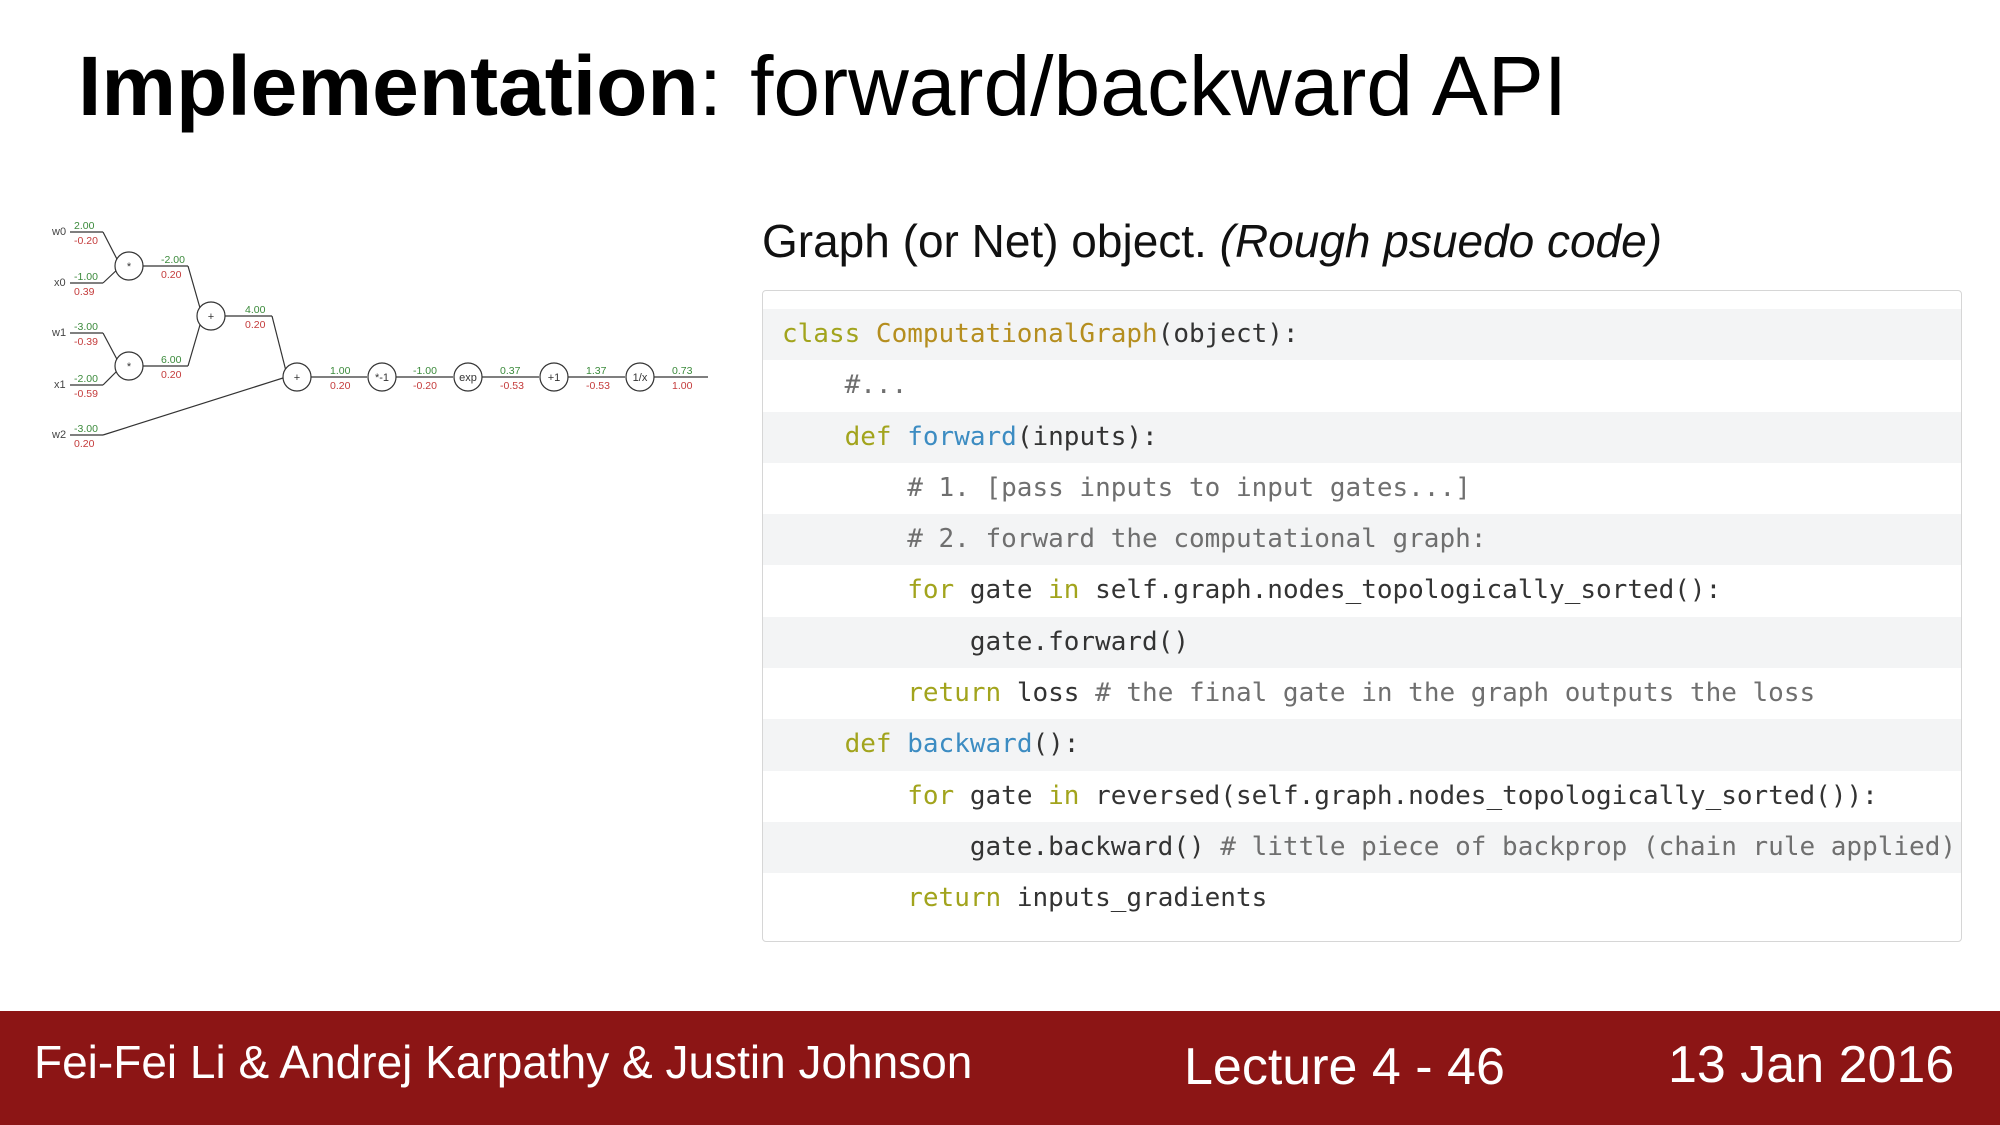  What do you see at coordinates (340, 371) in the screenshot?
I see `edge-value-add1: 1.00` at bounding box center [340, 371].